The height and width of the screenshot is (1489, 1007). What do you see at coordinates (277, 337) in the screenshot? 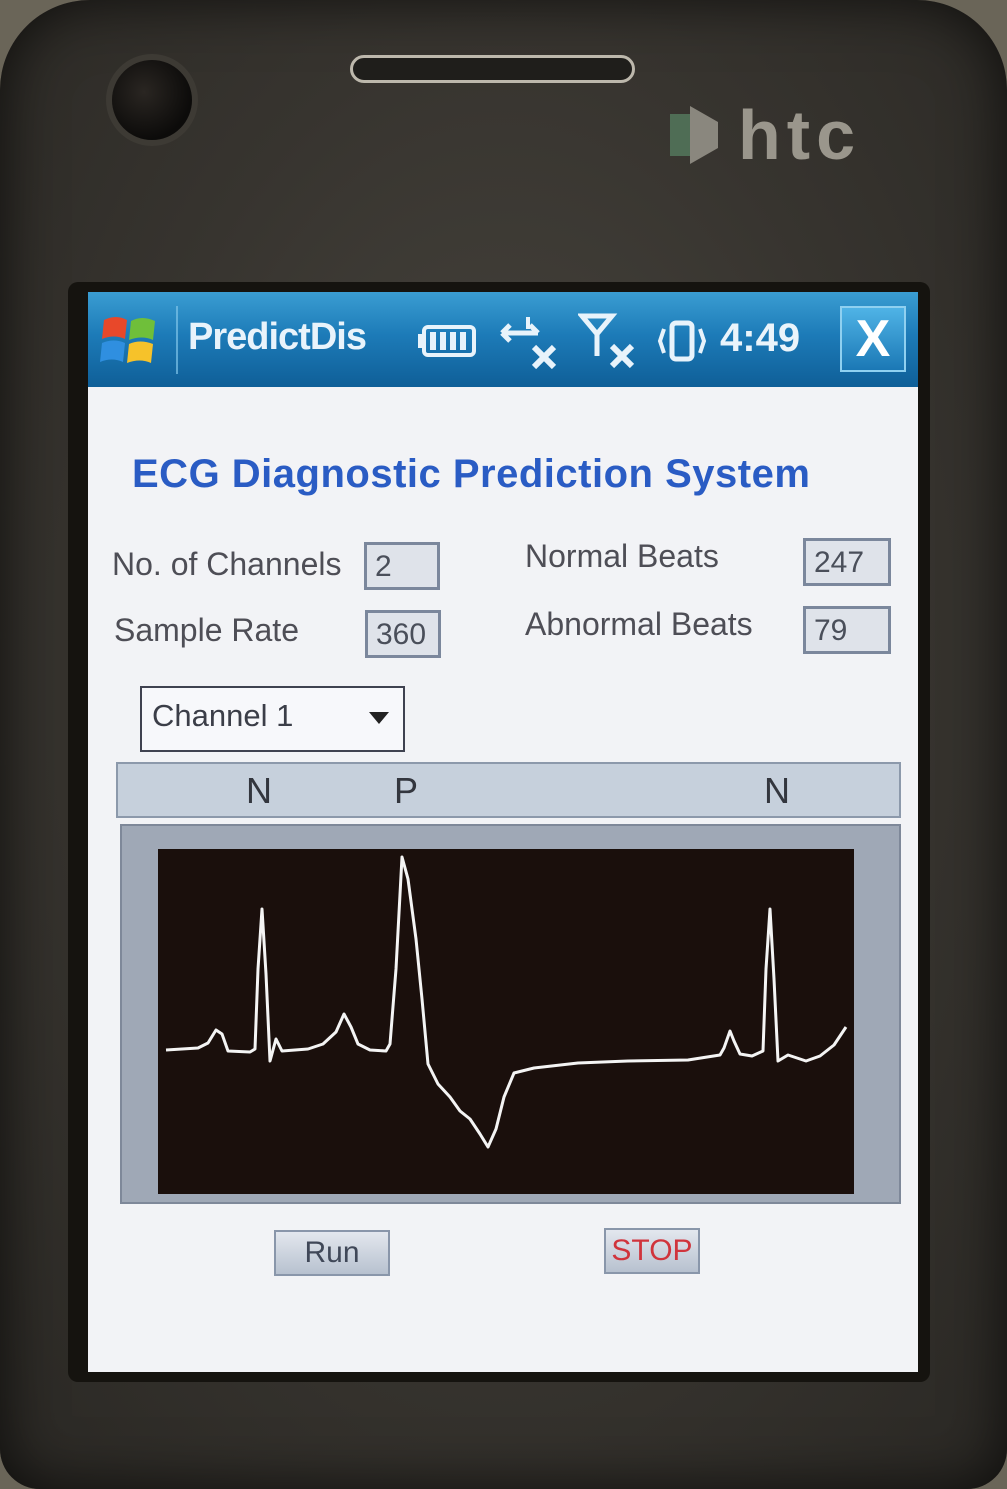
I see `app-title: PredictDis` at bounding box center [277, 337].